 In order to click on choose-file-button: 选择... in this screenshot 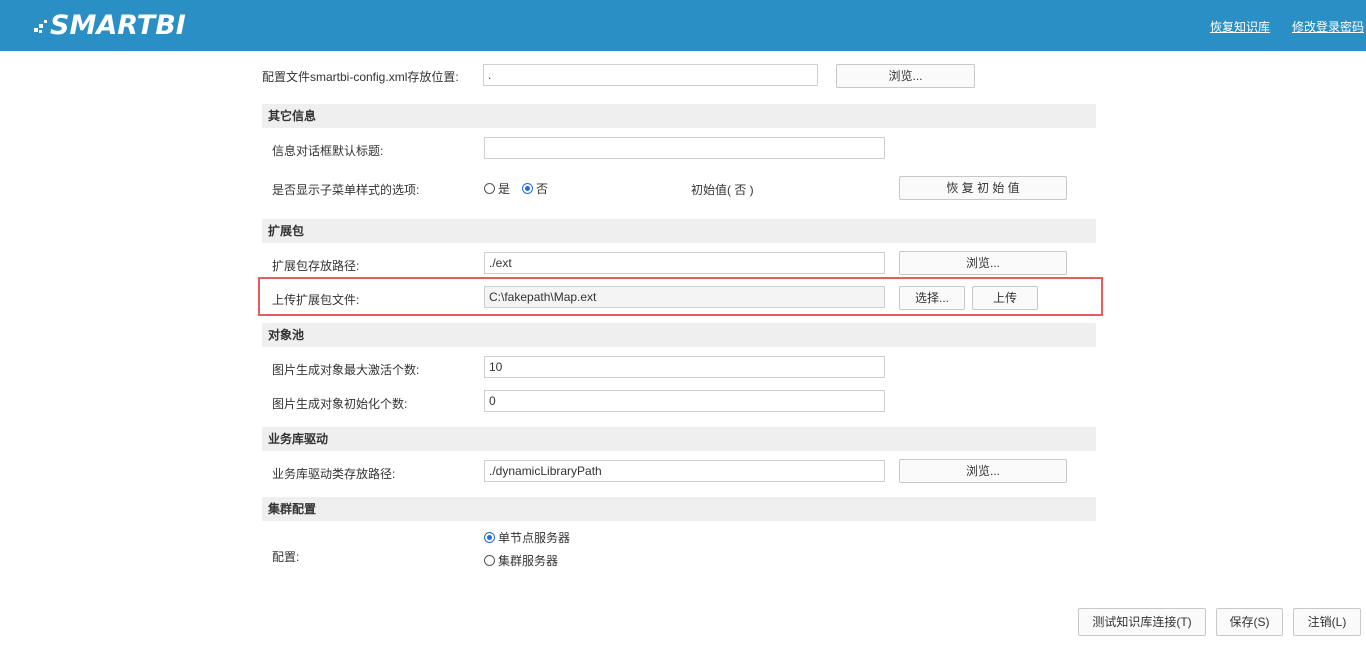, I will do `click(932, 298)`.